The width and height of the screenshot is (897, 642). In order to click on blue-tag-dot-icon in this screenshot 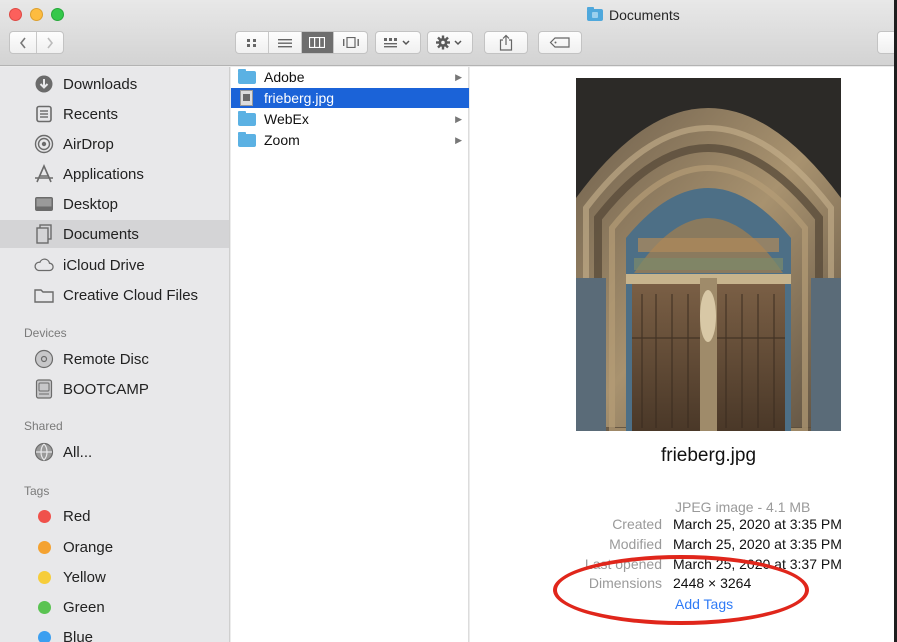, I will do `click(44, 636)`.